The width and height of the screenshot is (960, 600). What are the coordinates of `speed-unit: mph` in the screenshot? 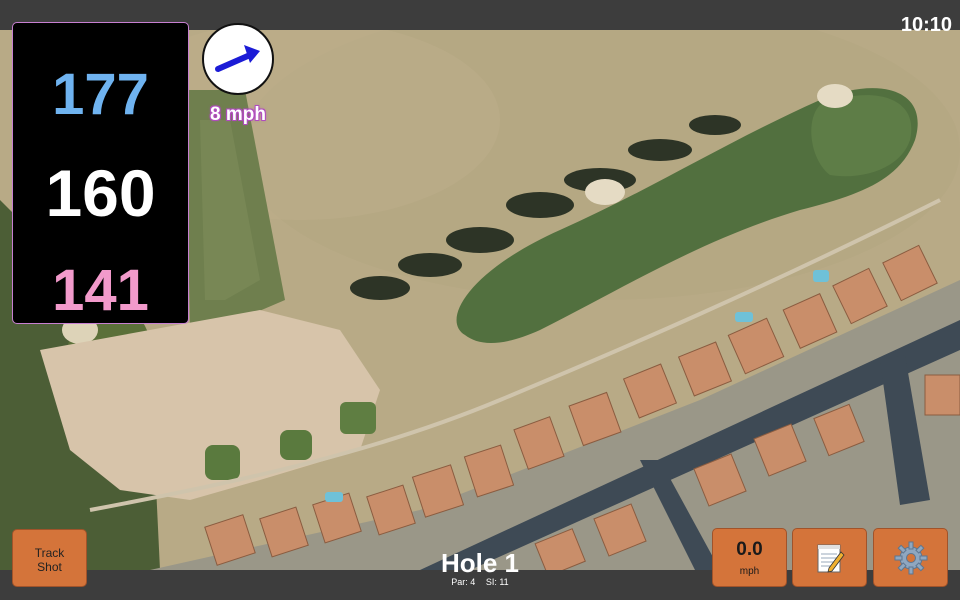 It's located at (749, 571).